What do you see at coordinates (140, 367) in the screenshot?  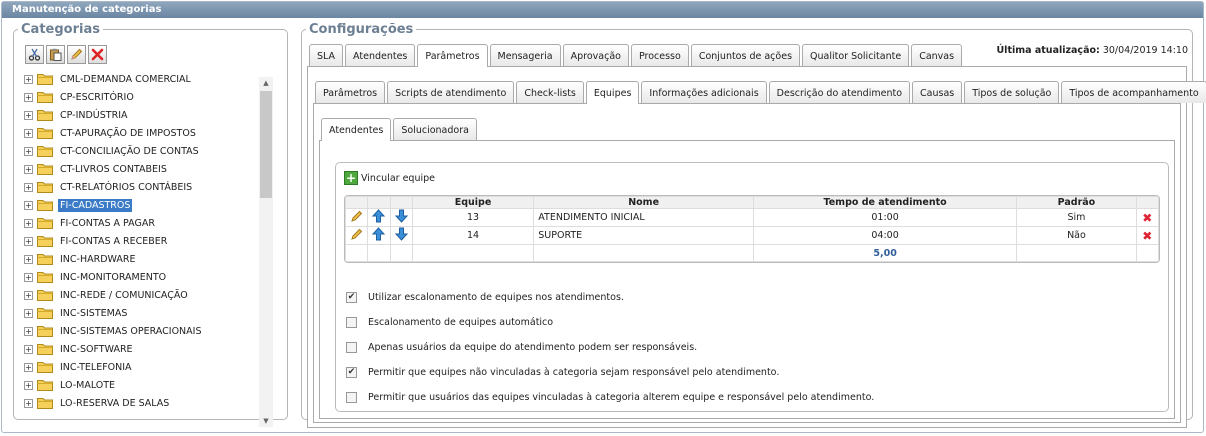 I see `tree-item: + INC-TELEFONIA` at bounding box center [140, 367].